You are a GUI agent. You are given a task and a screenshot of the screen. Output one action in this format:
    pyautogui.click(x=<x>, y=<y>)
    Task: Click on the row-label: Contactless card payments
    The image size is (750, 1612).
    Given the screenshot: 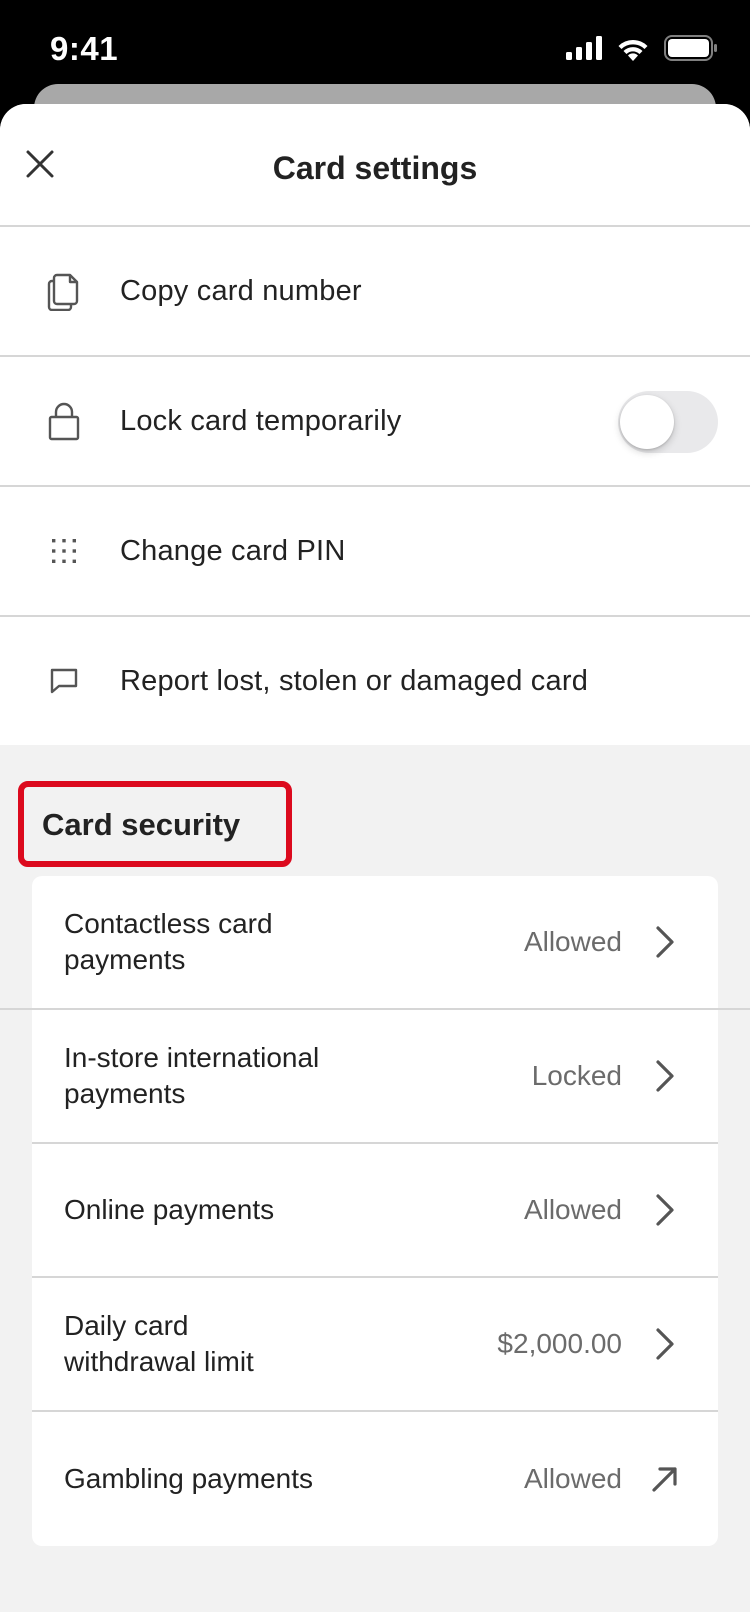 What is the action you would take?
    pyautogui.click(x=168, y=941)
    